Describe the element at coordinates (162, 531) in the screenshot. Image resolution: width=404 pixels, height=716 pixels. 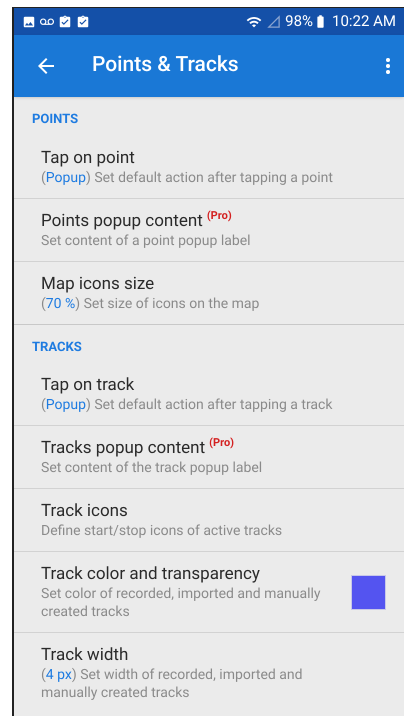
I see `setting-summary: Define start/stop icons of active tracks` at that location.